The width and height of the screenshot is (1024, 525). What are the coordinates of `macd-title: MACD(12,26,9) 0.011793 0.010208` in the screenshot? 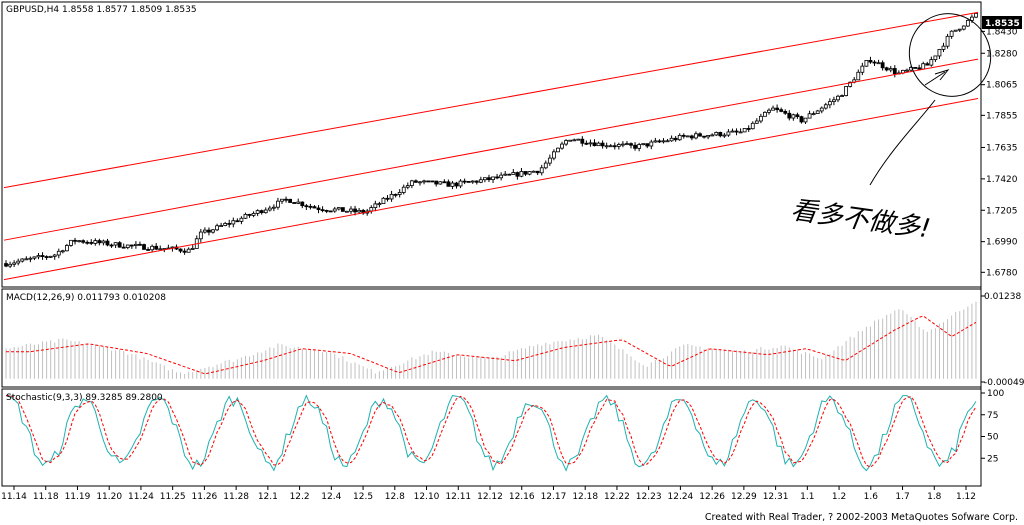 It's located at (86, 298).